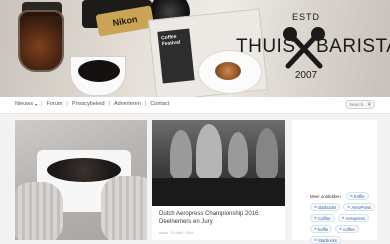  Describe the element at coordinates (305, 17) in the screenshot. I see `logo-estd: ESTD` at that location.